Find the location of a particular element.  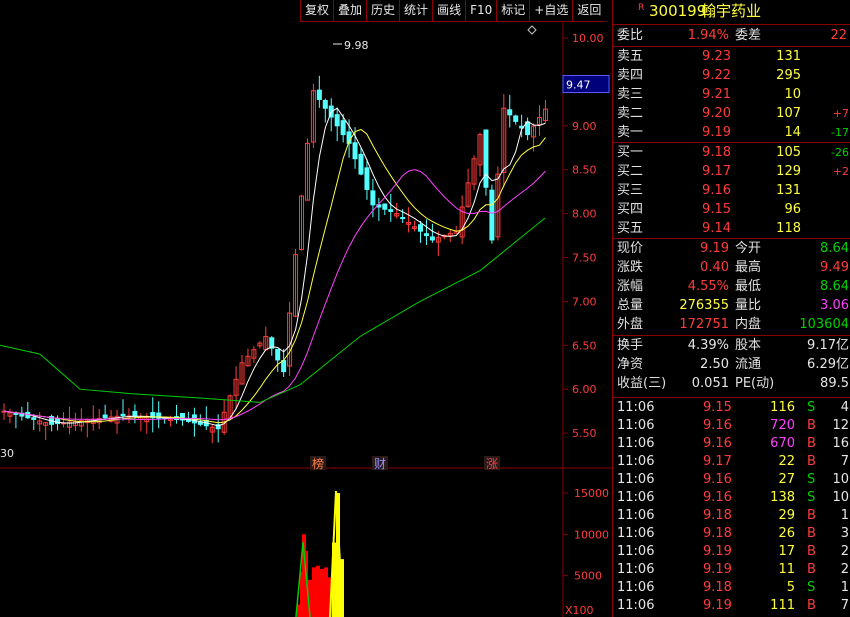

tick-row: 11:06 9.19 11 B 2 is located at coordinates (731, 570).